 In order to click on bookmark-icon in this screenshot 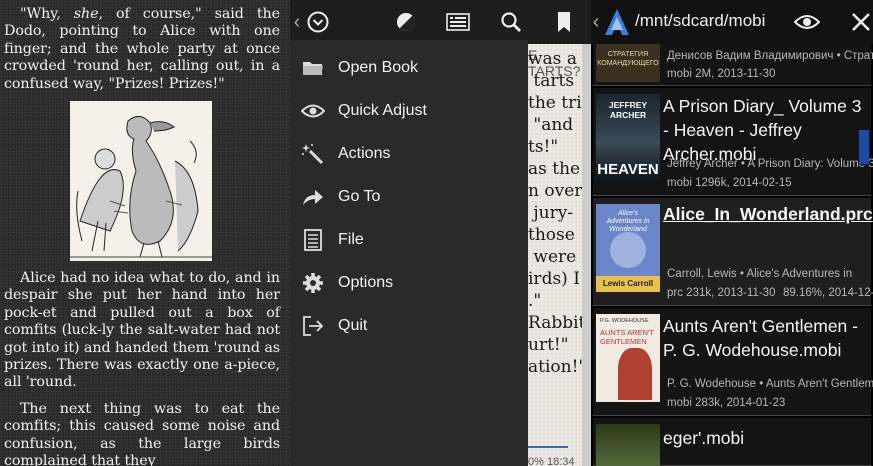, I will do `click(564, 22)`.